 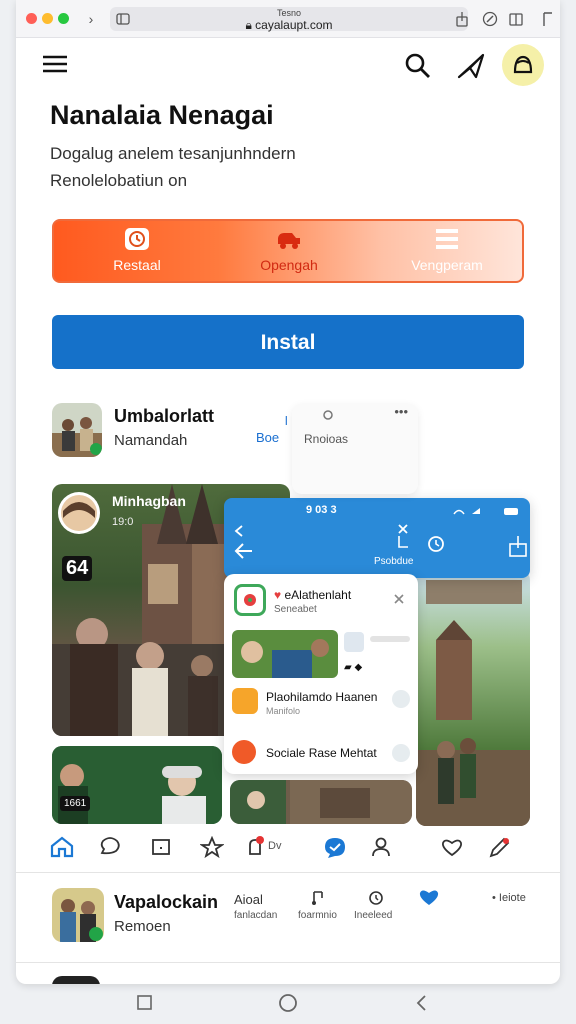 What do you see at coordinates (123, 522) in the screenshot?
I see `feature-small-text: 19:0` at bounding box center [123, 522].